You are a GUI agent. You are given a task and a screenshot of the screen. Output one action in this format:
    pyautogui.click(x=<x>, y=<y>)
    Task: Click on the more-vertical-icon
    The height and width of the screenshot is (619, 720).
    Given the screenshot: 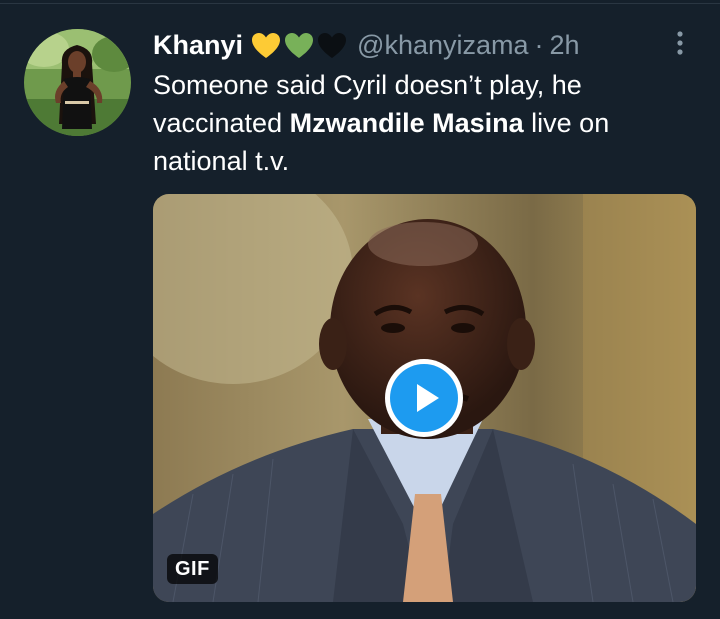 What is the action you would take?
    pyautogui.click(x=680, y=43)
    